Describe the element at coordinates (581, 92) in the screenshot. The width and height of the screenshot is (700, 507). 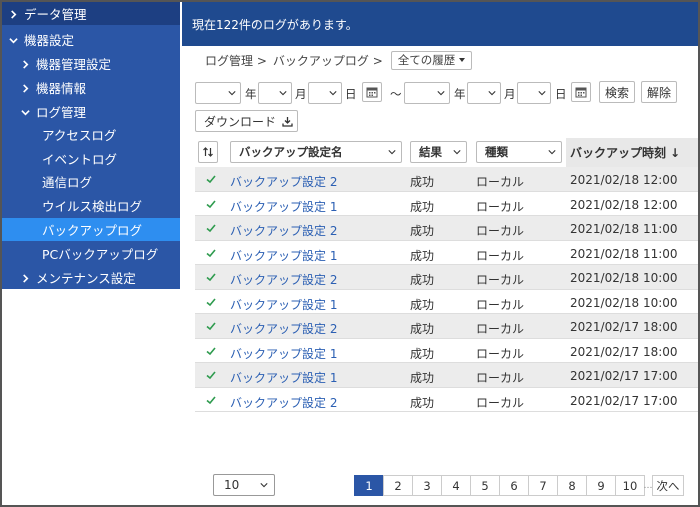
I see `to-calendar-button` at that location.